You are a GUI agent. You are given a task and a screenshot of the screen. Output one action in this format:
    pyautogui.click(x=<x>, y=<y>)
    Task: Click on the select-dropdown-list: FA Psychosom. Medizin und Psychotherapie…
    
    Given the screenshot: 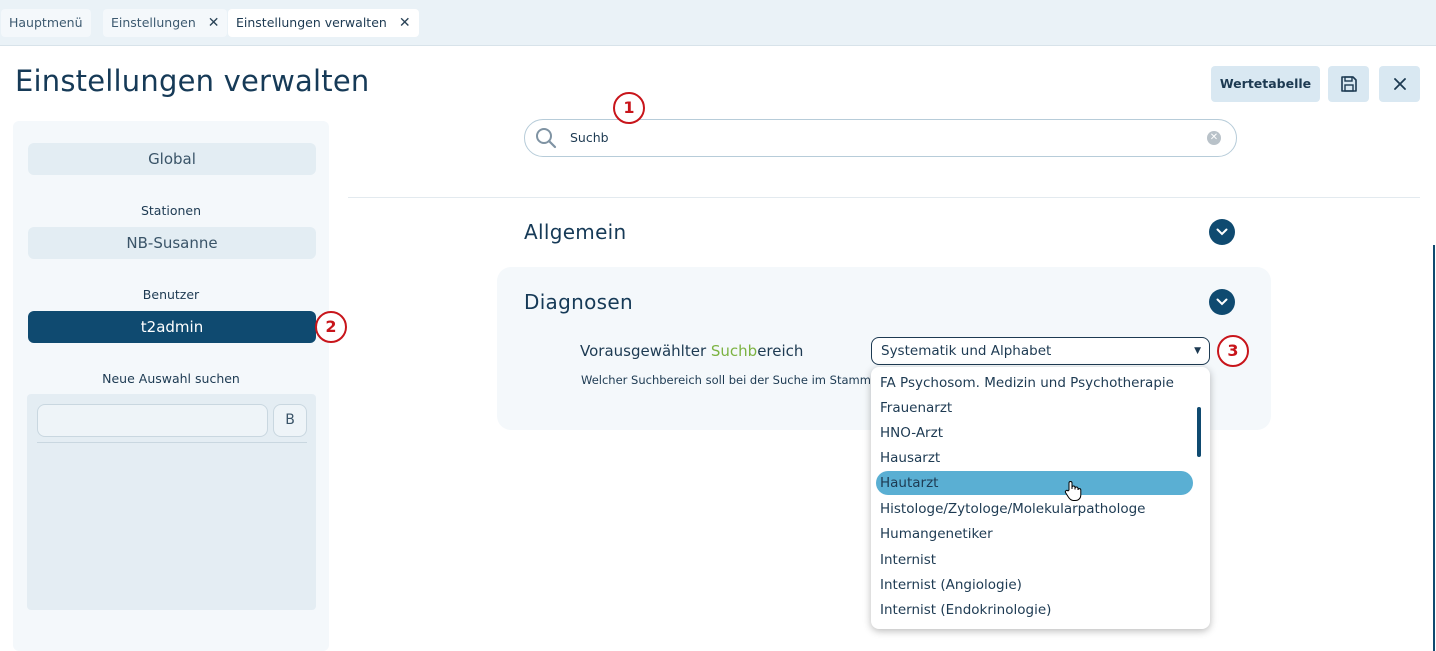 What is the action you would take?
    pyautogui.click(x=1040, y=498)
    